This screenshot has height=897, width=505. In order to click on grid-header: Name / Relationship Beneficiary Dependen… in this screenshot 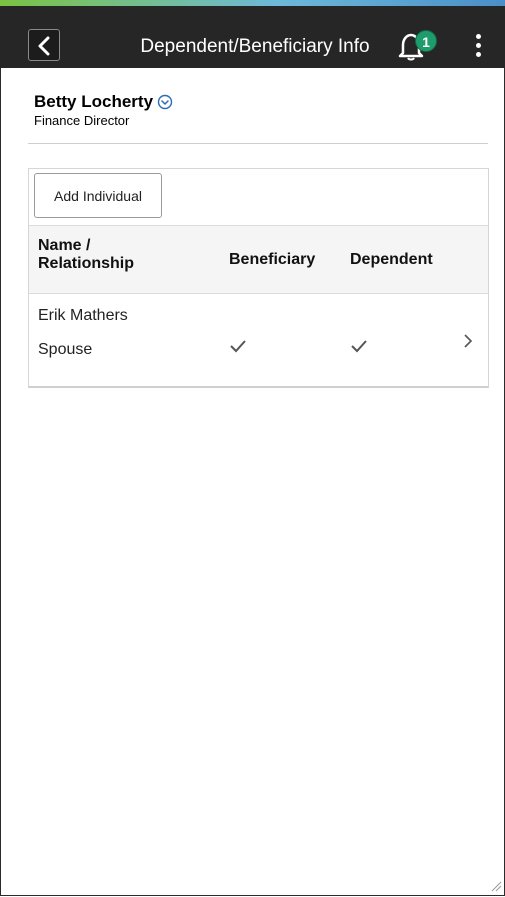, I will do `click(258, 259)`.